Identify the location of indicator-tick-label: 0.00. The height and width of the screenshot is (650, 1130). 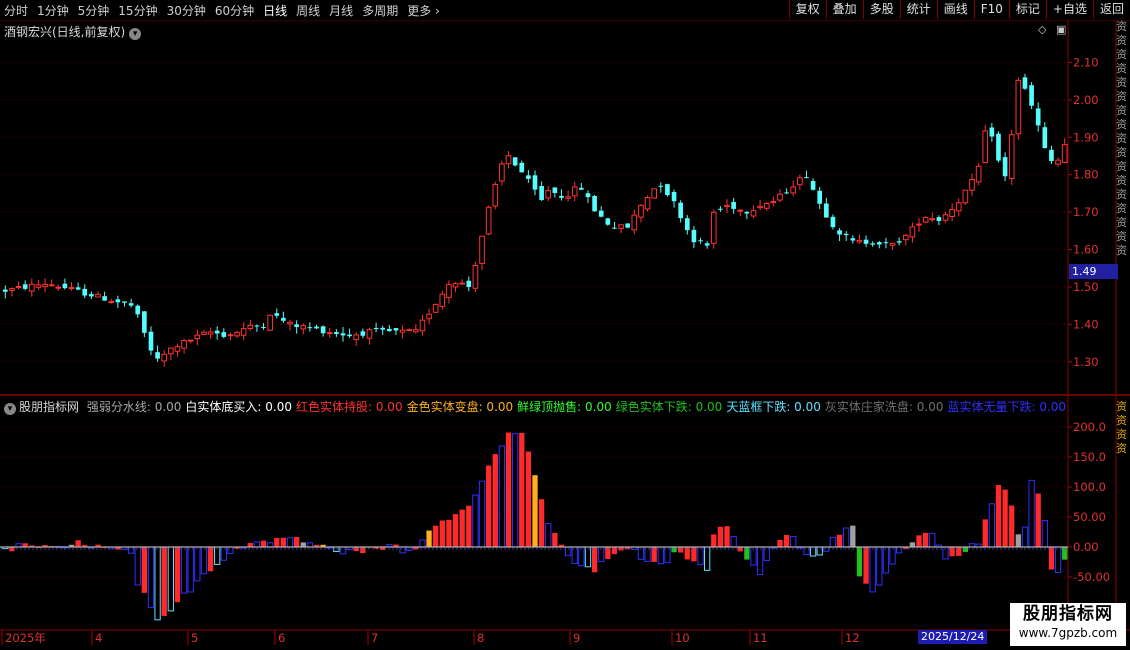
(1086, 547).